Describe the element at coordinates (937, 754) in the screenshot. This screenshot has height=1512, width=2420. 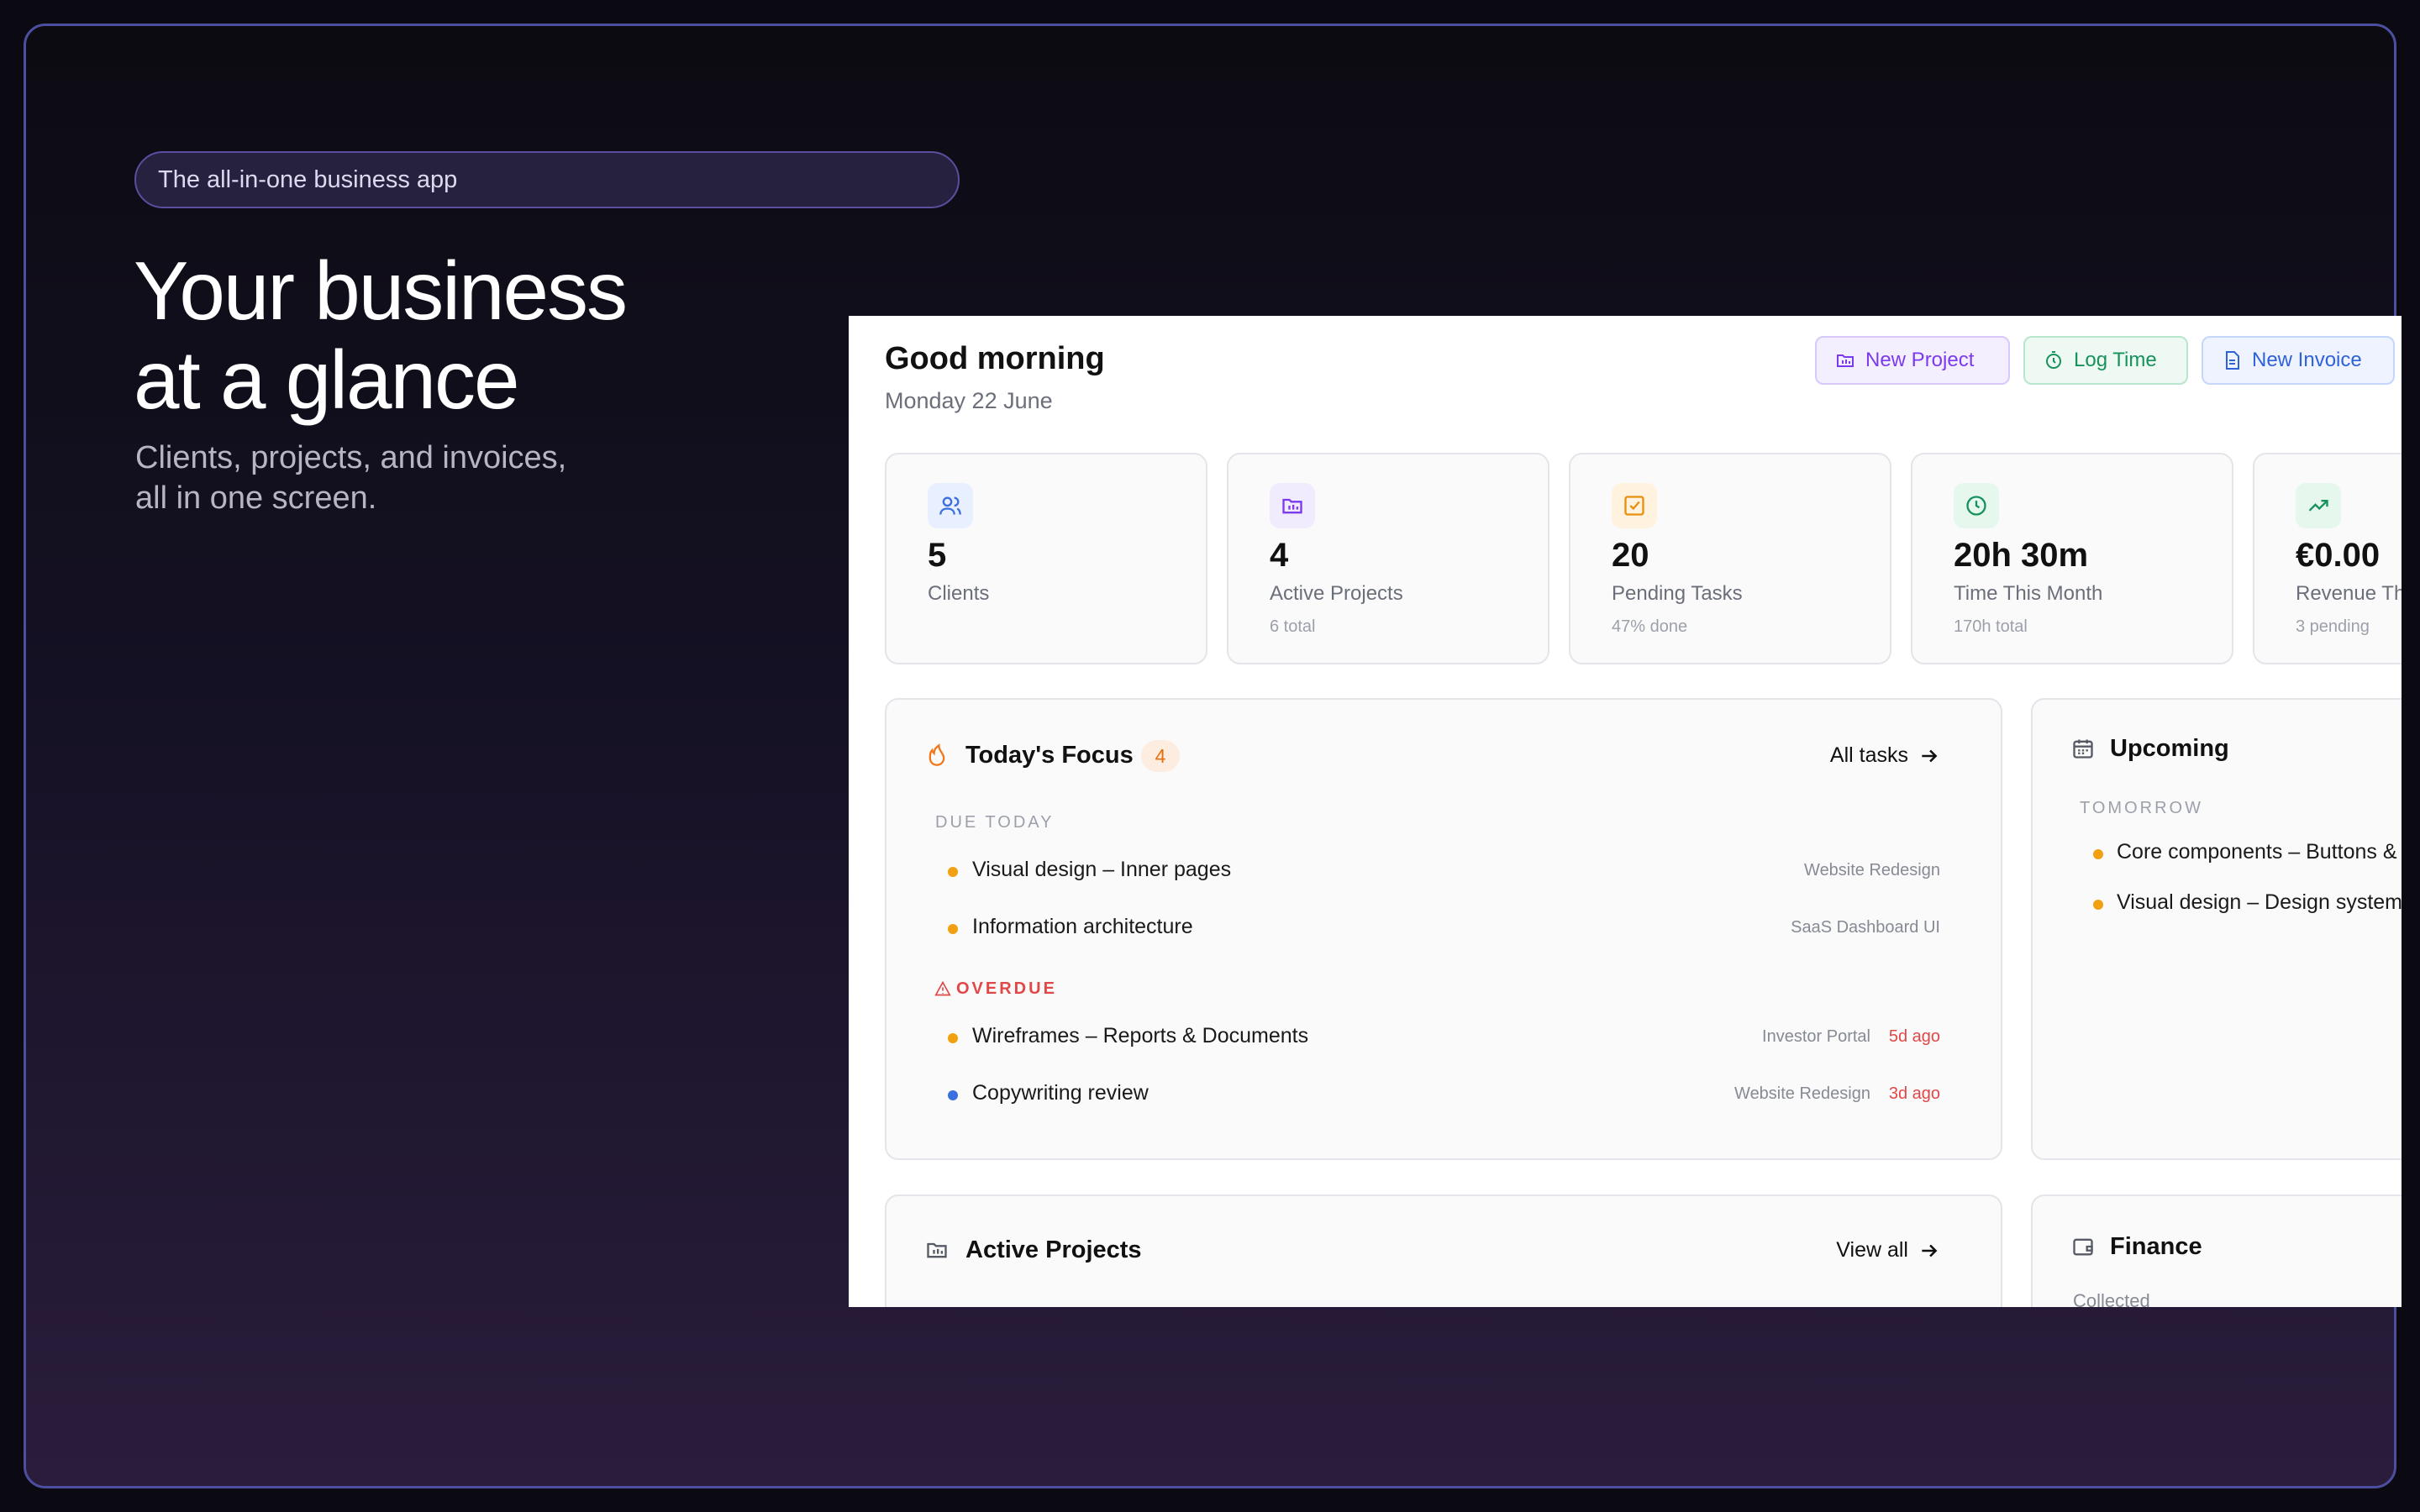
I see `flame-icon` at that location.